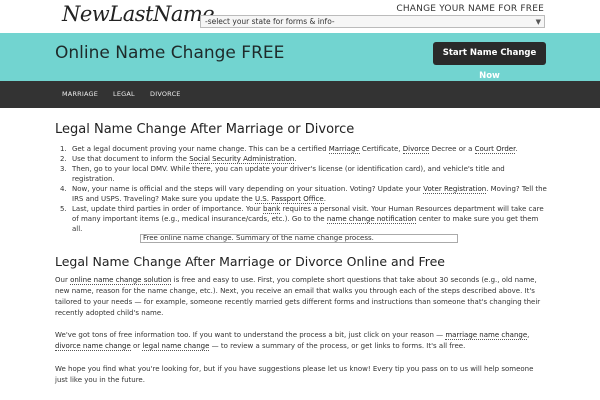 The image size is (600, 400). Describe the element at coordinates (381, 149) in the screenshot. I see `step-text: Certificate,` at that location.